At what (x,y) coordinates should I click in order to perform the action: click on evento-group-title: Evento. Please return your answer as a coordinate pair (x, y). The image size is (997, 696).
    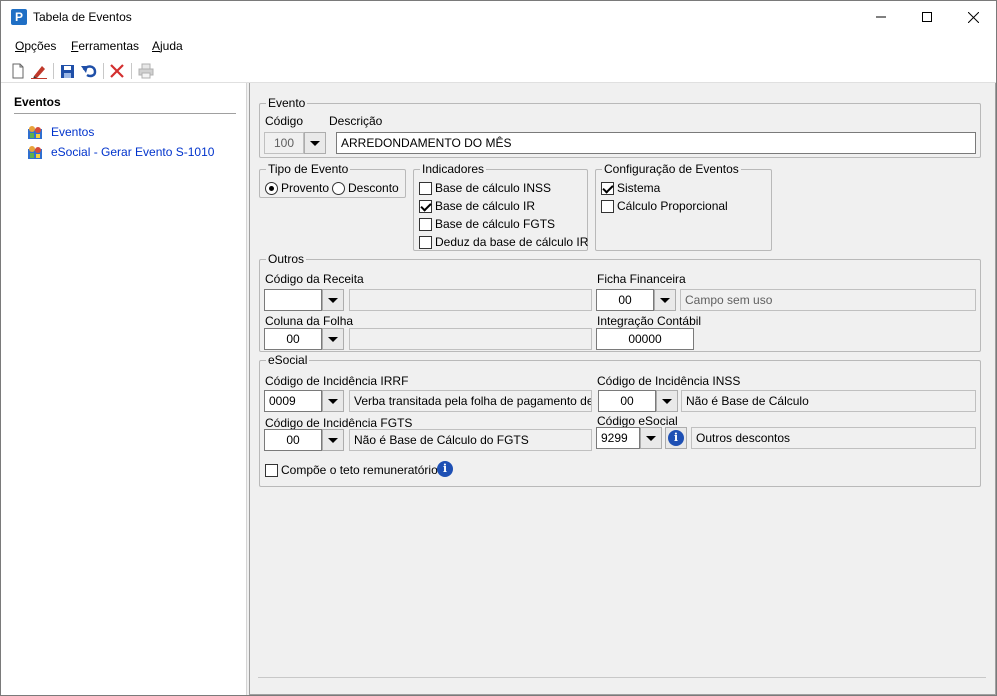
    Looking at the image, I should click on (287, 103).